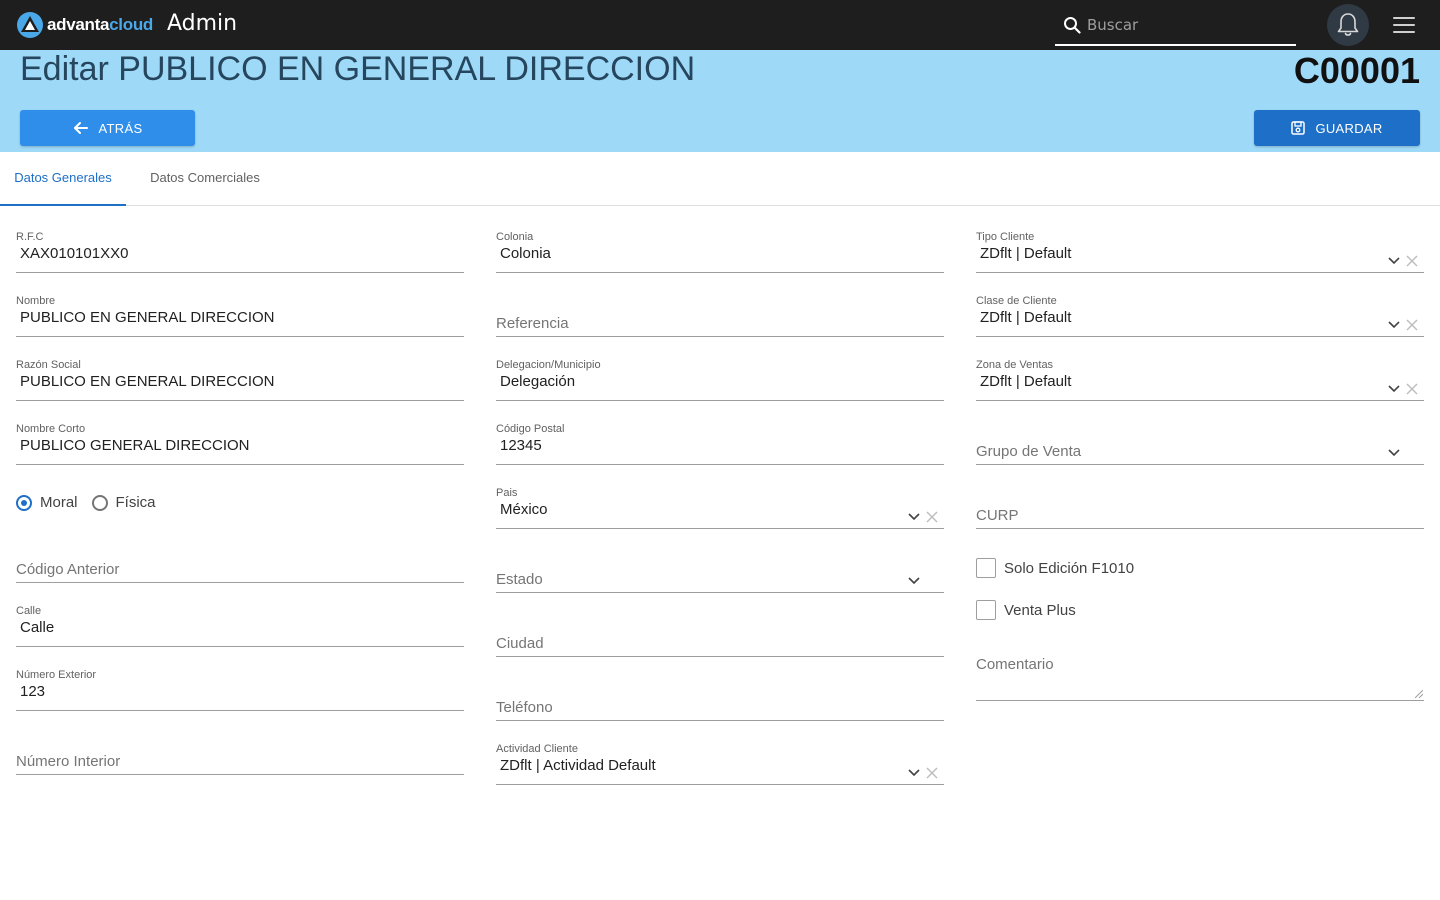  Describe the element at coordinates (548, 365) in the screenshot. I see `delegacion-label: Delegacion/Municipio` at that location.